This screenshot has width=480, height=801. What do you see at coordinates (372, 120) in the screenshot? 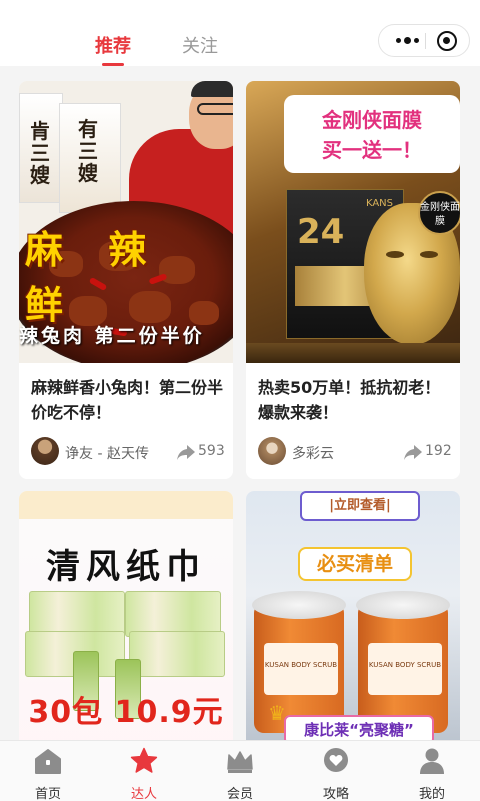
I see `bubble-line: 金刚侠面膜` at bounding box center [372, 120].